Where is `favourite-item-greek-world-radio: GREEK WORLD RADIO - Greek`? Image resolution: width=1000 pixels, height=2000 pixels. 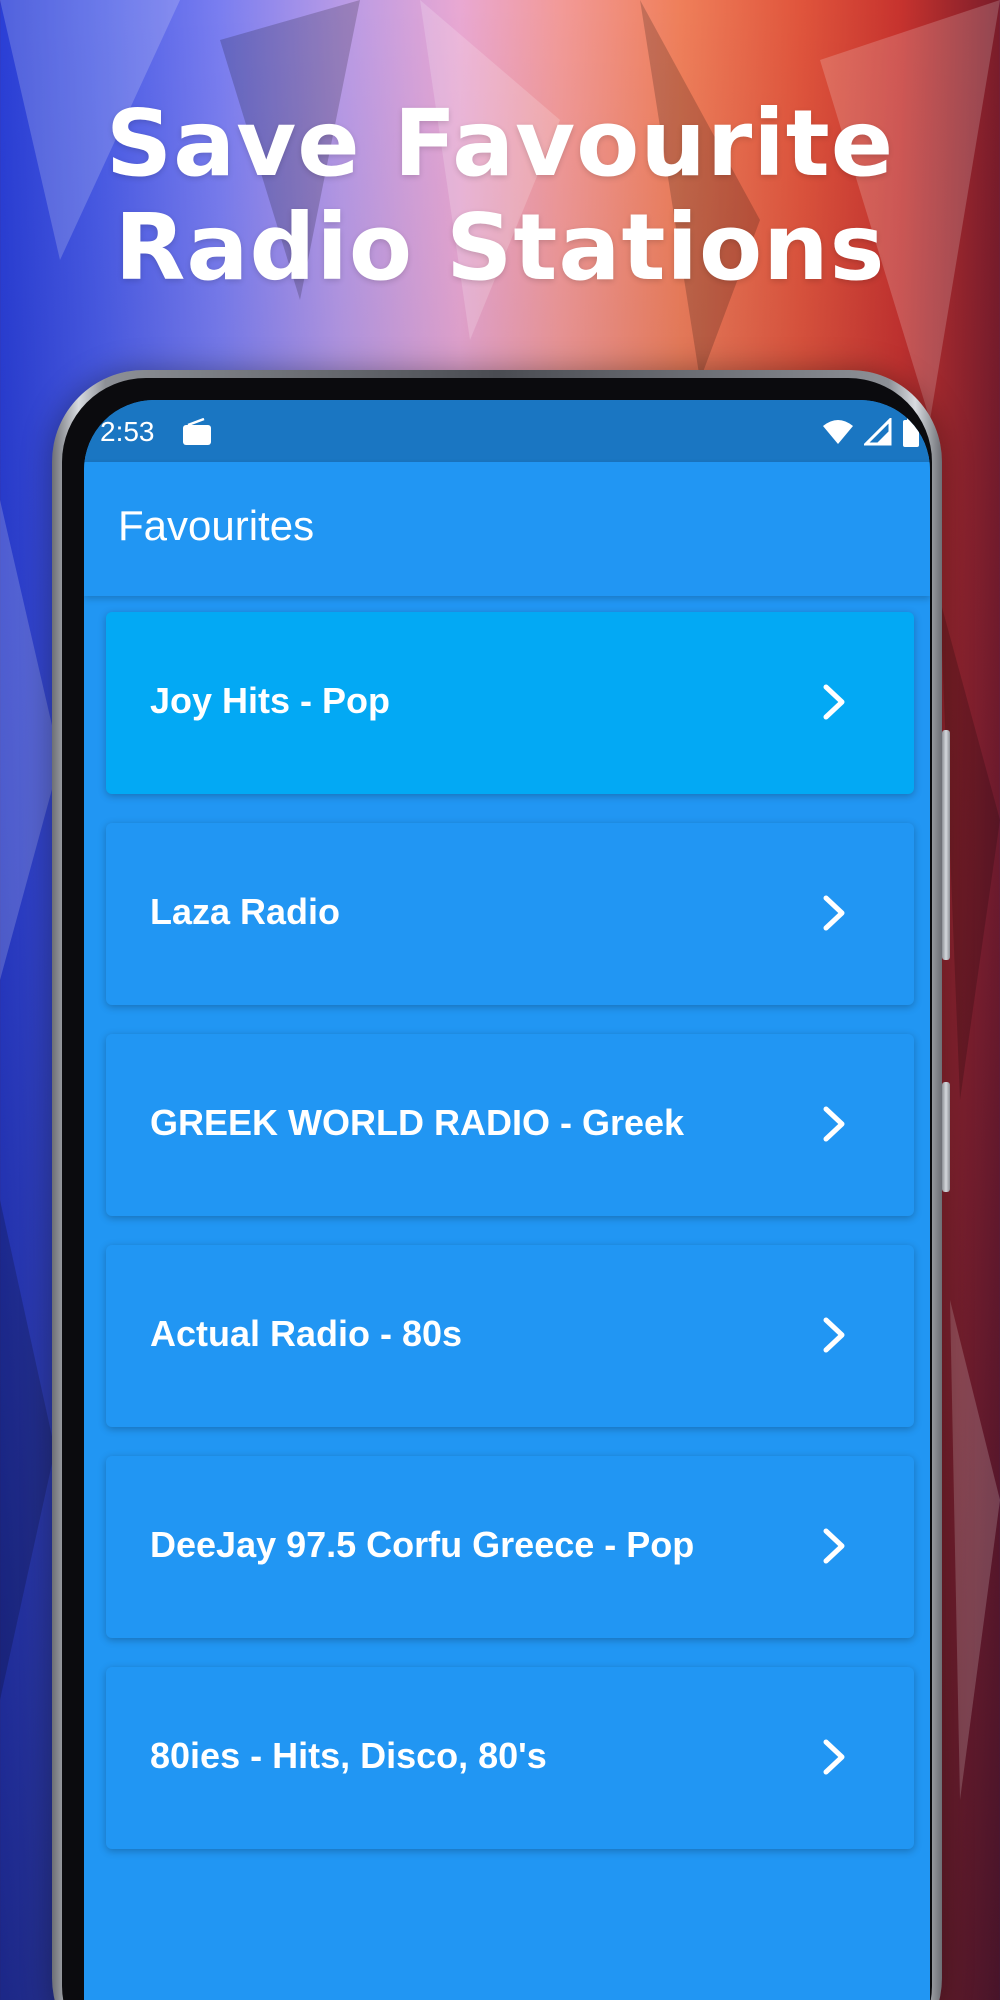
favourite-item-greek-world-radio: GREEK WORLD RADIO - Greek is located at coordinates (510, 1125).